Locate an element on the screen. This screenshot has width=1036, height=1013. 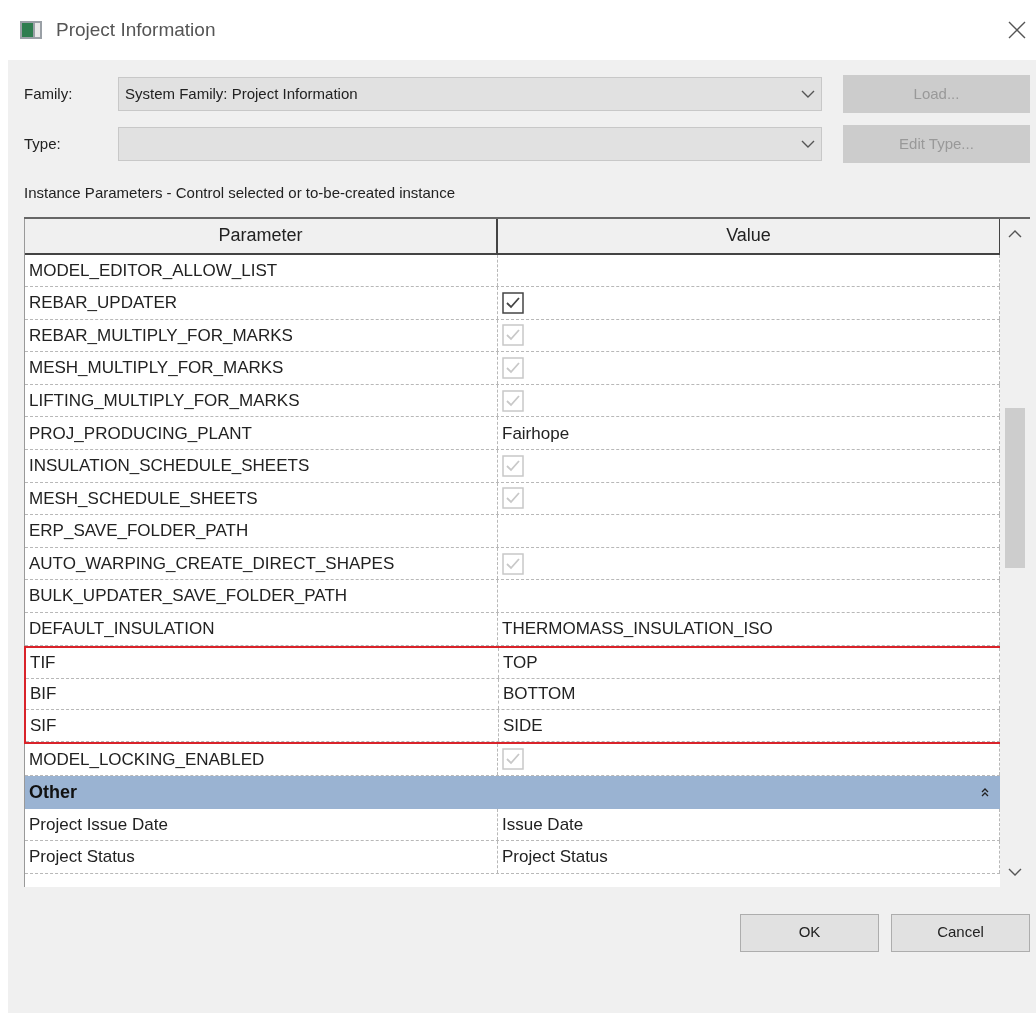
parameter-name: BIF is located at coordinates (43, 694).